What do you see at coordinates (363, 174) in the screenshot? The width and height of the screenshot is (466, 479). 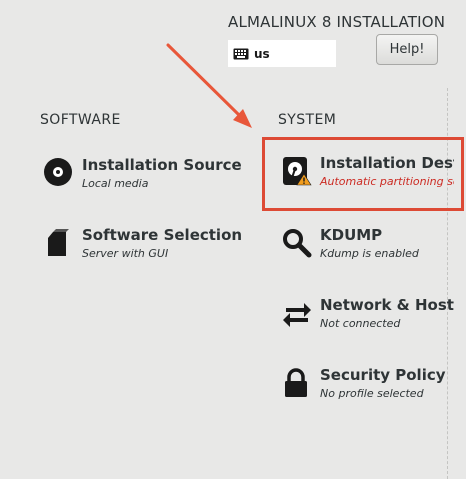 I see `highlight-box` at bounding box center [363, 174].